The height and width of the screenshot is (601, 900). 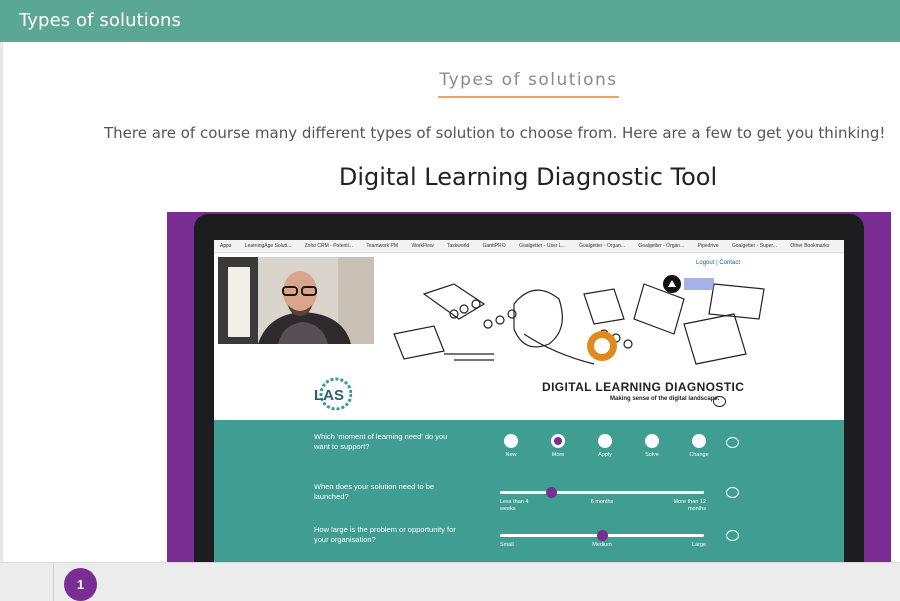 I want to click on option-apply, so click(x=605, y=441).